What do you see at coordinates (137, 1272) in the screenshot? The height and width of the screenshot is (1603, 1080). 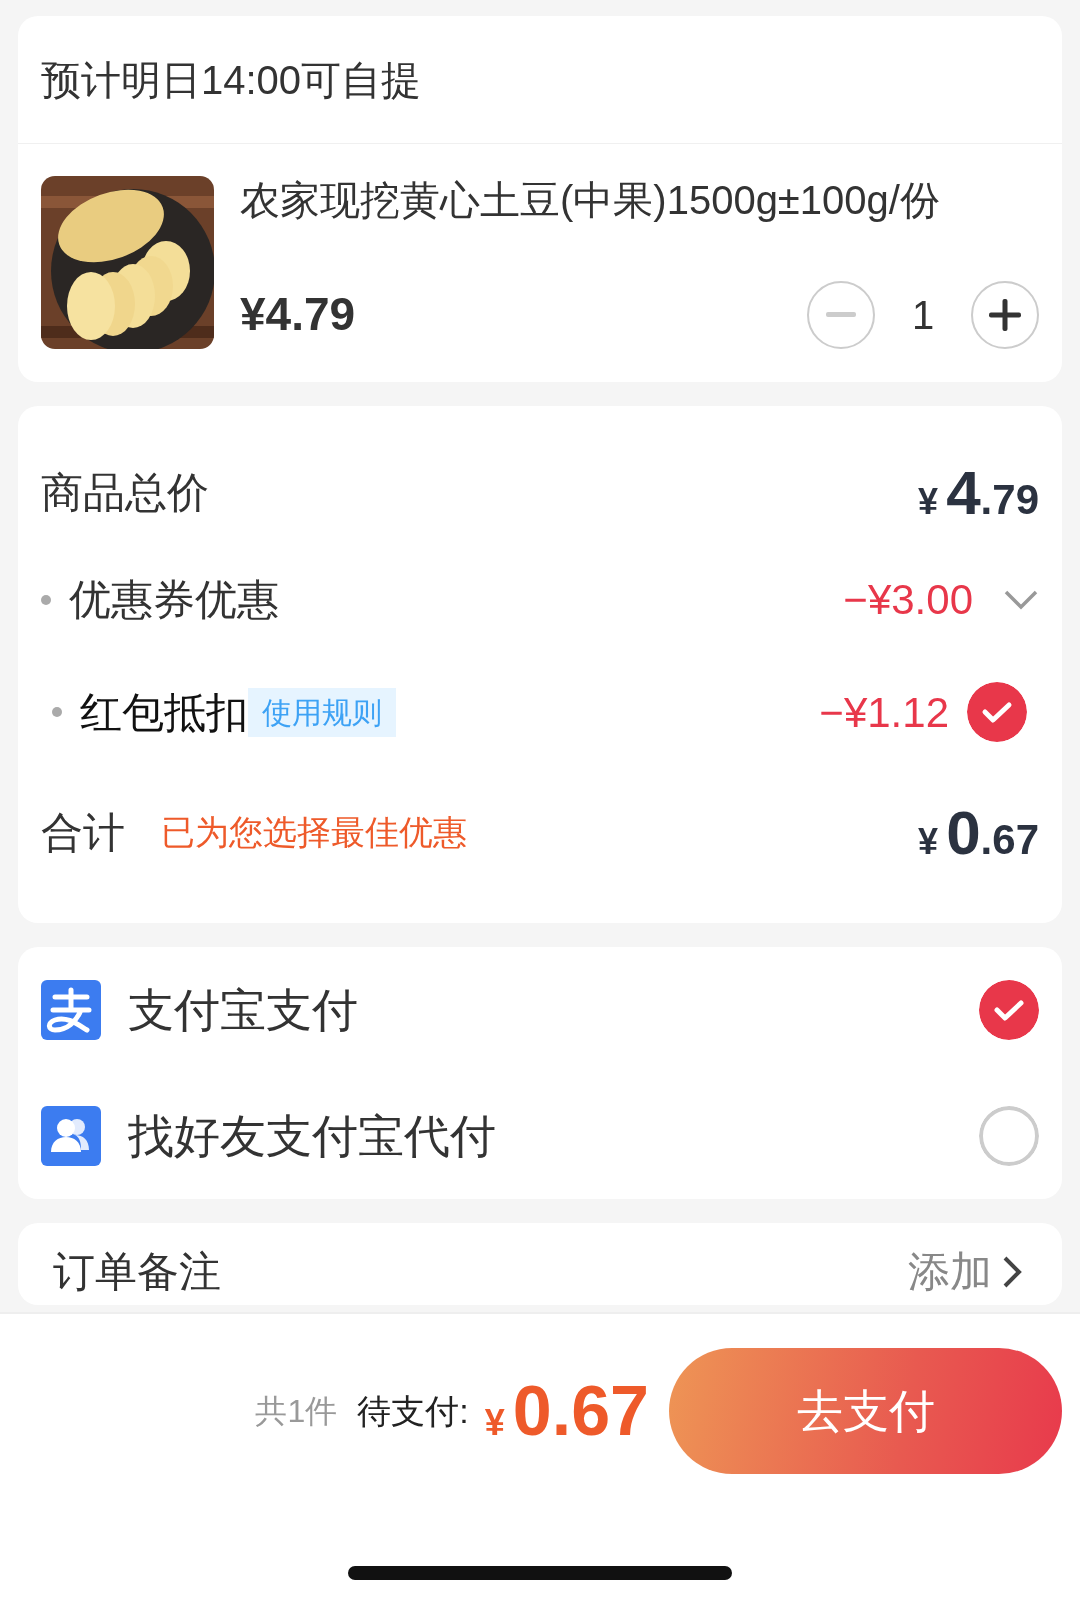 I see `remark-label: 订单备注` at bounding box center [137, 1272].